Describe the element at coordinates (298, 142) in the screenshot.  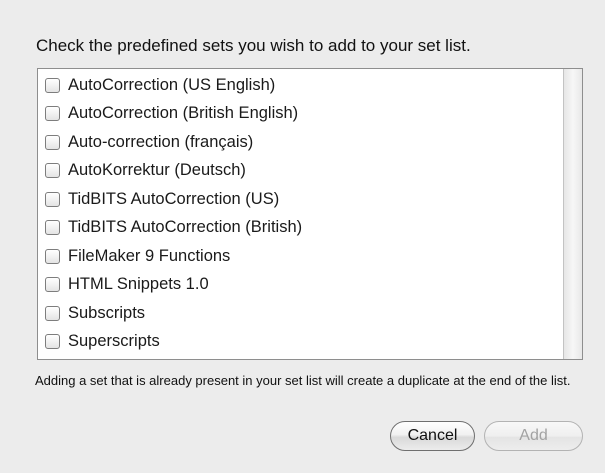
I see `list-item: Auto-correction (français)` at that location.